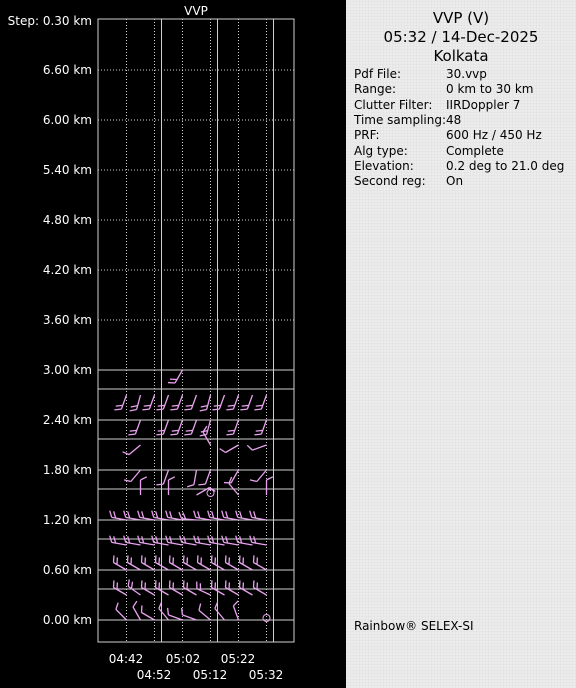 The image size is (576, 688). What do you see at coordinates (378, 74) in the screenshot?
I see `info-key: Pdf File:` at bounding box center [378, 74].